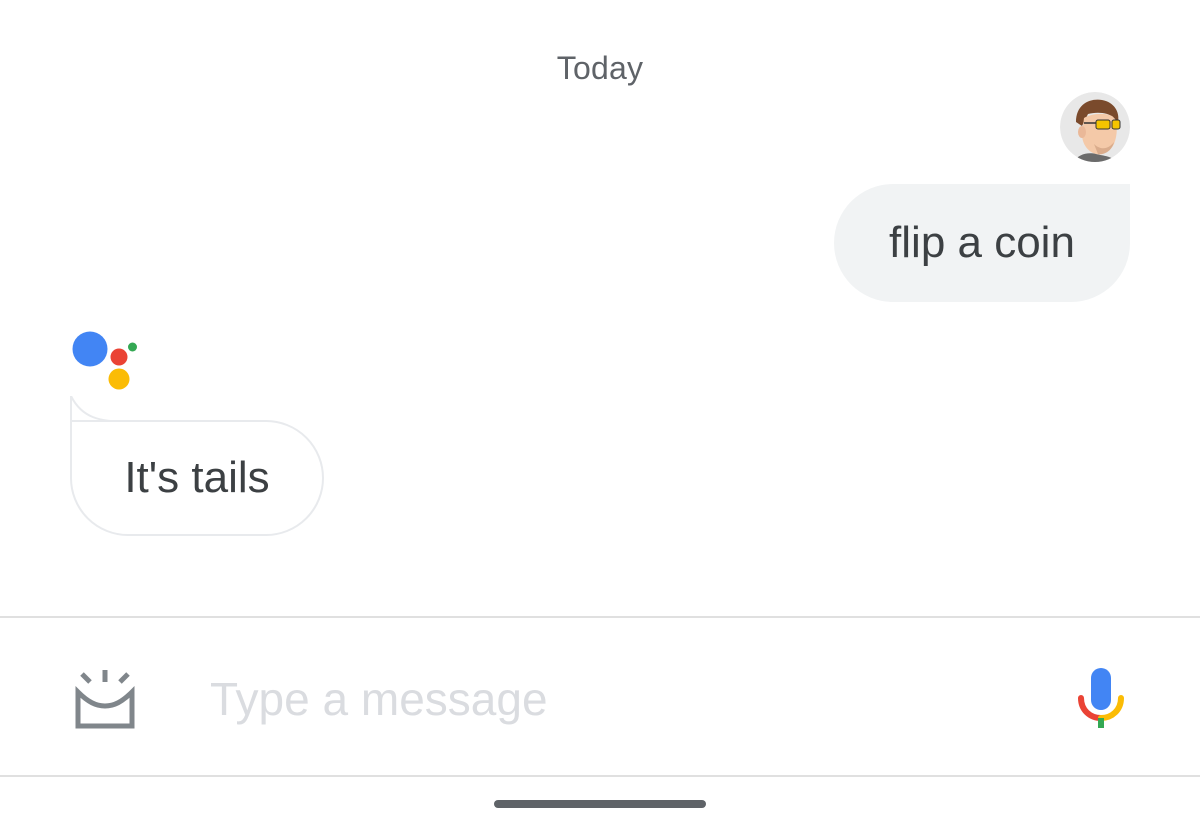 Image resolution: width=1200 pixels, height=826 pixels. Describe the element at coordinates (600, 776) in the screenshot. I see `composer-bottom-divider` at that location.